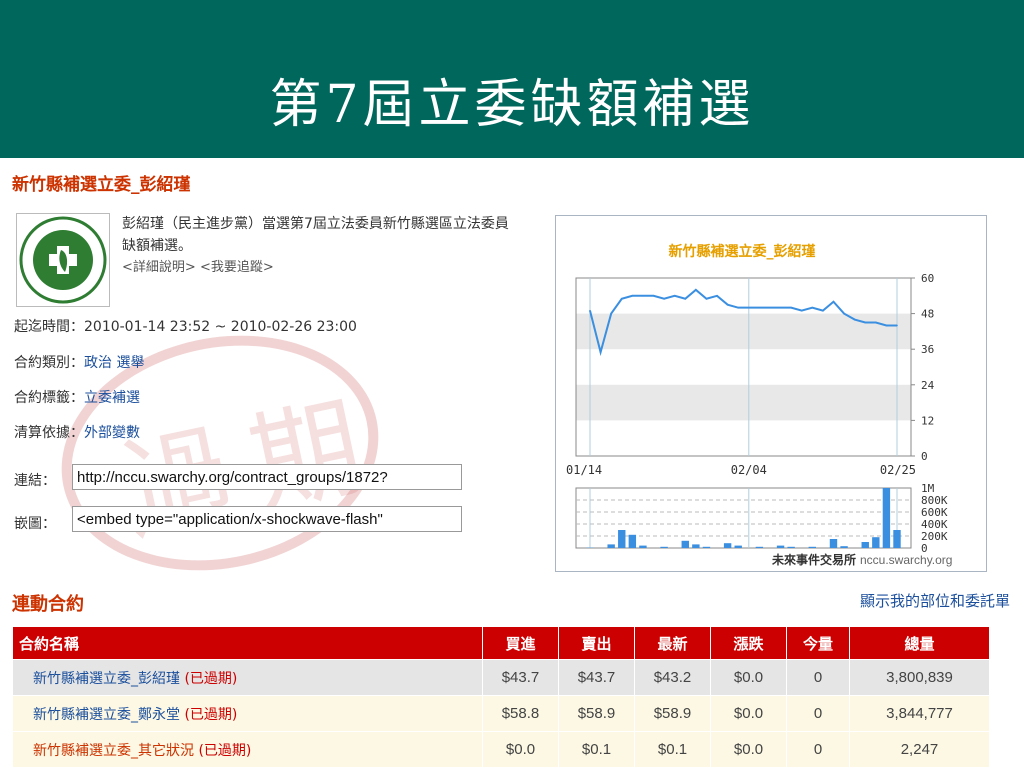 The height and width of the screenshot is (768, 1024). I want to click on last-cell: $0.1, so click(672, 749).